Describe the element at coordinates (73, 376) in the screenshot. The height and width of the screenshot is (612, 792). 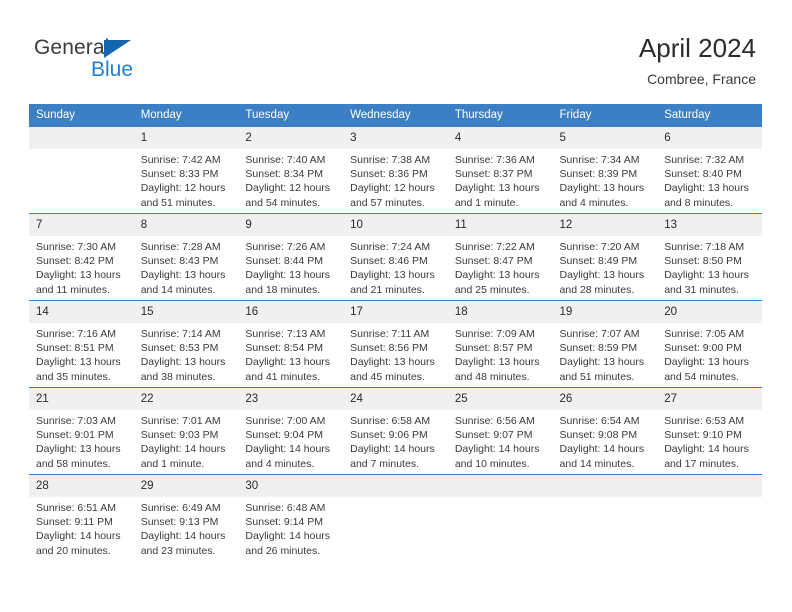
I see `daylight-text-line2: and 35 minutes.` at that location.